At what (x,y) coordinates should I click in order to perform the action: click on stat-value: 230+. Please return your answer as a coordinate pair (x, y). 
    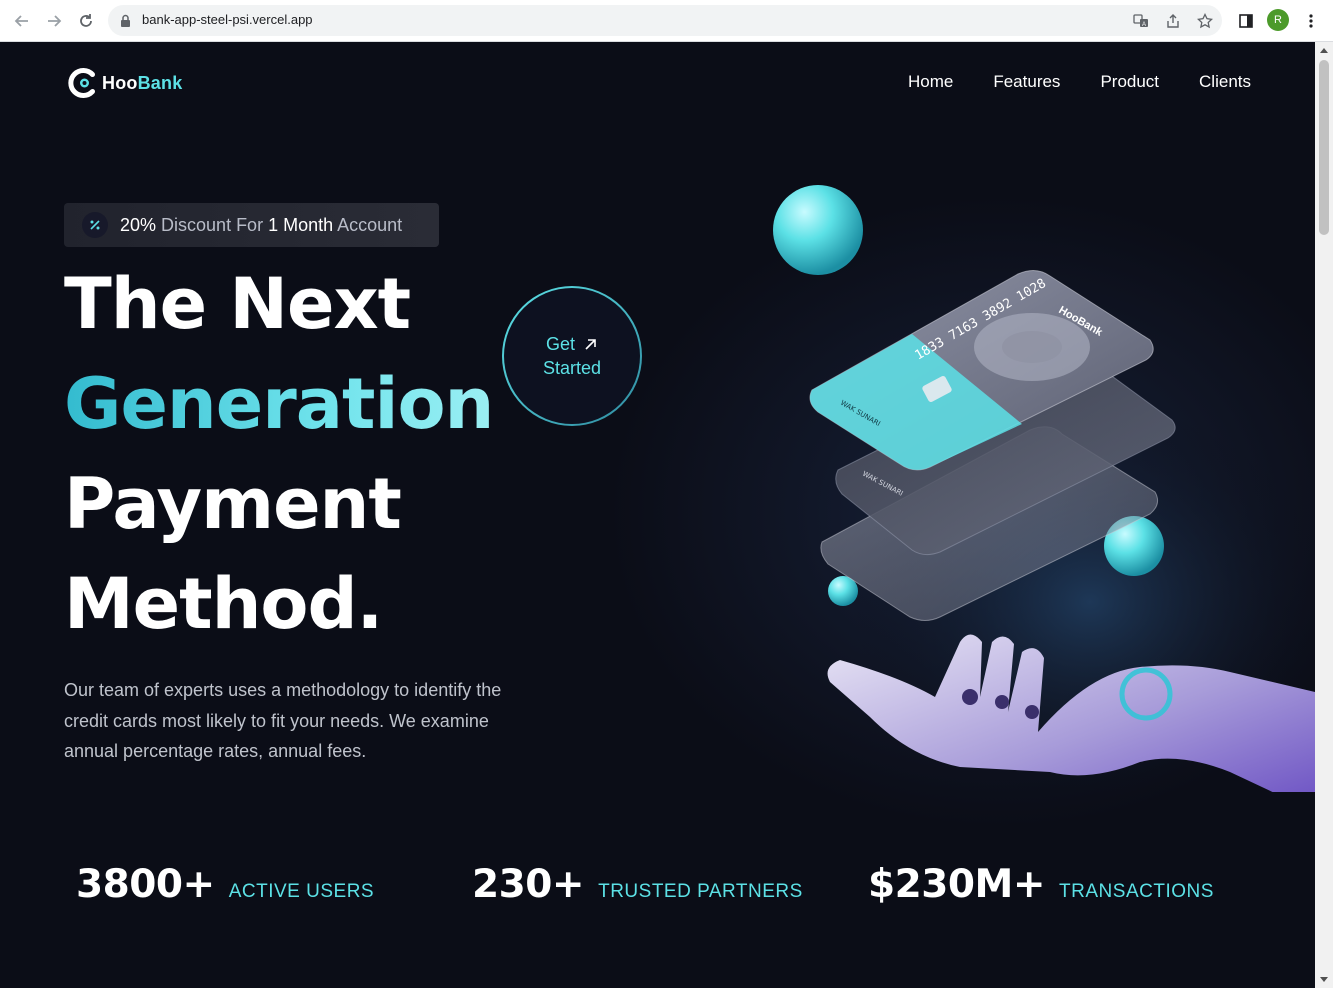
    Looking at the image, I should click on (528, 884).